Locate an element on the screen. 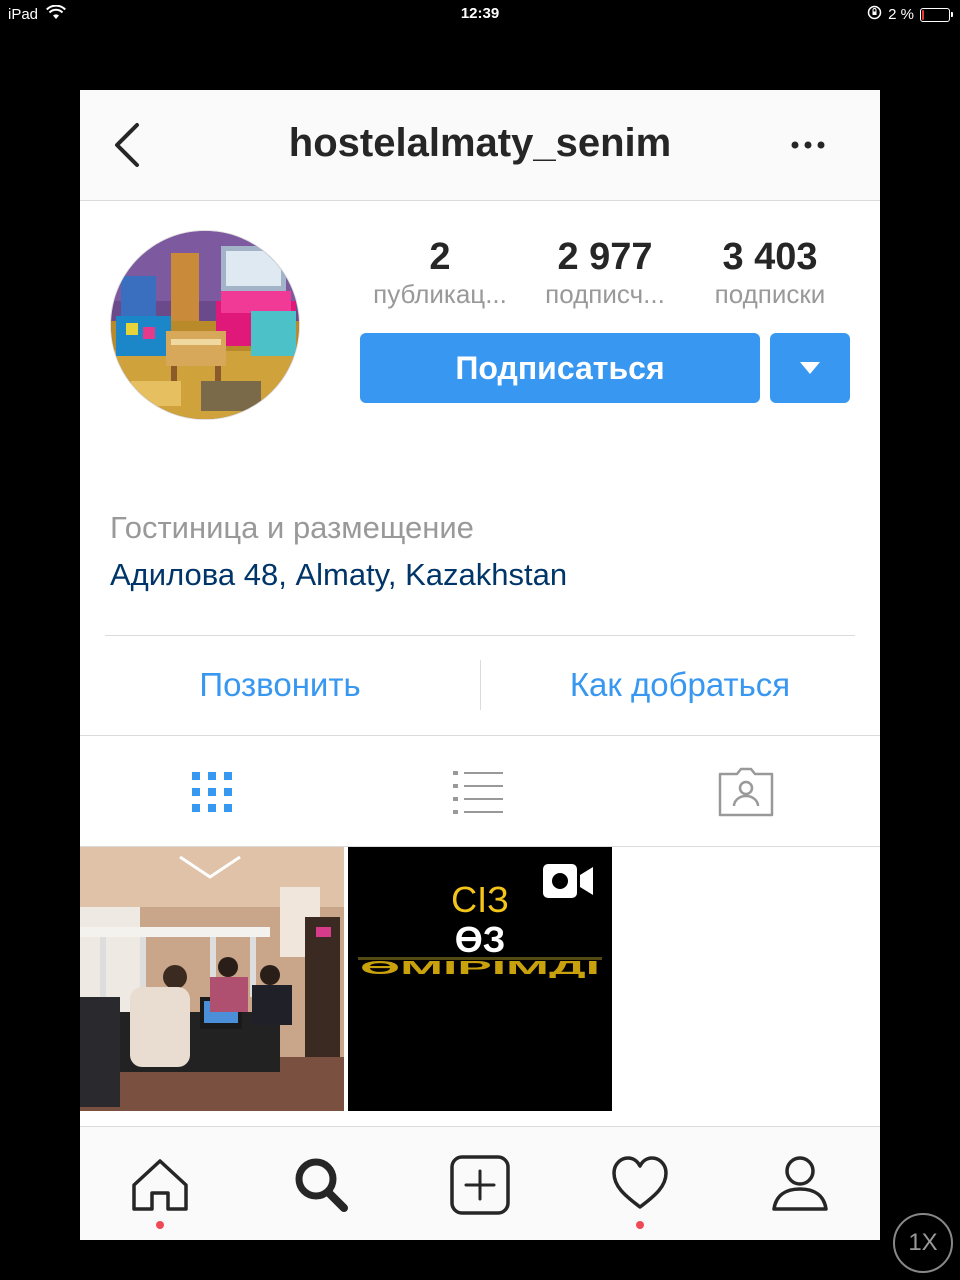 The width and height of the screenshot is (960, 1280). stat-following: 3 403 подписки is located at coordinates (770, 272).